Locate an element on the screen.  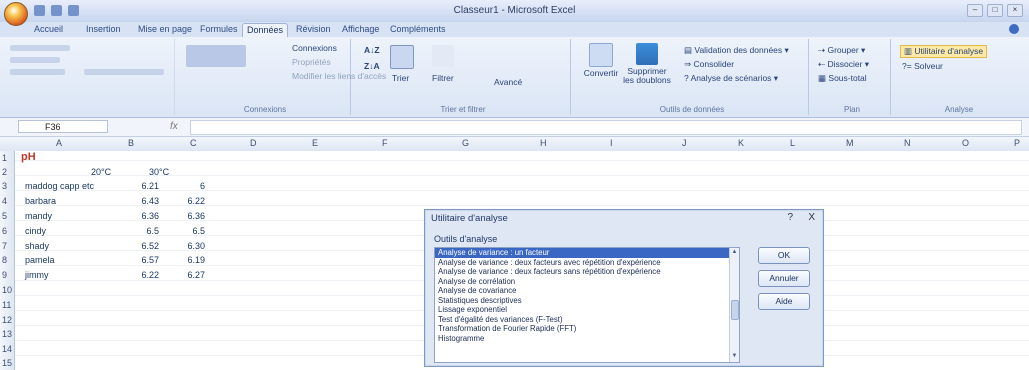
col-header: H is located at coordinates (543, 143).